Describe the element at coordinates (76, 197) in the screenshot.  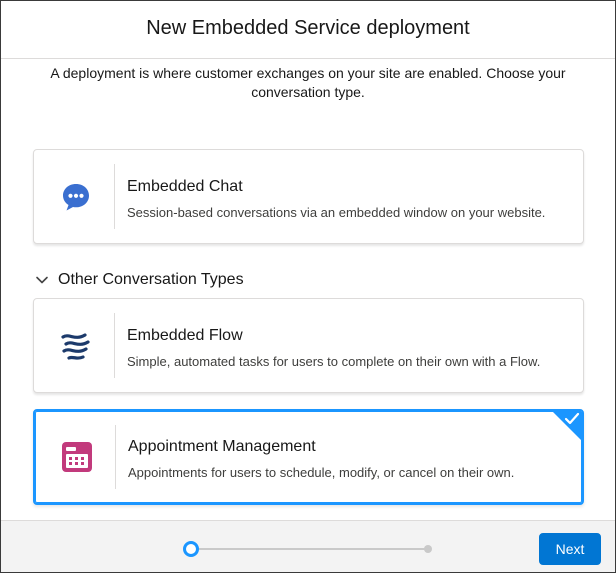
I see `chat-bubble-icon` at that location.